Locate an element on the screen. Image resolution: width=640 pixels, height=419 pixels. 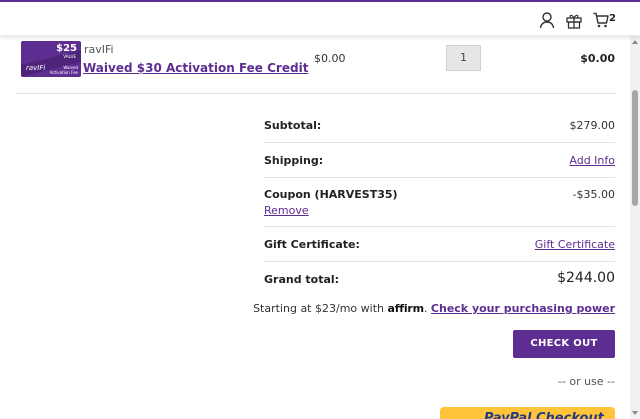
checkout-button: CHECK OUT is located at coordinates (564, 344).